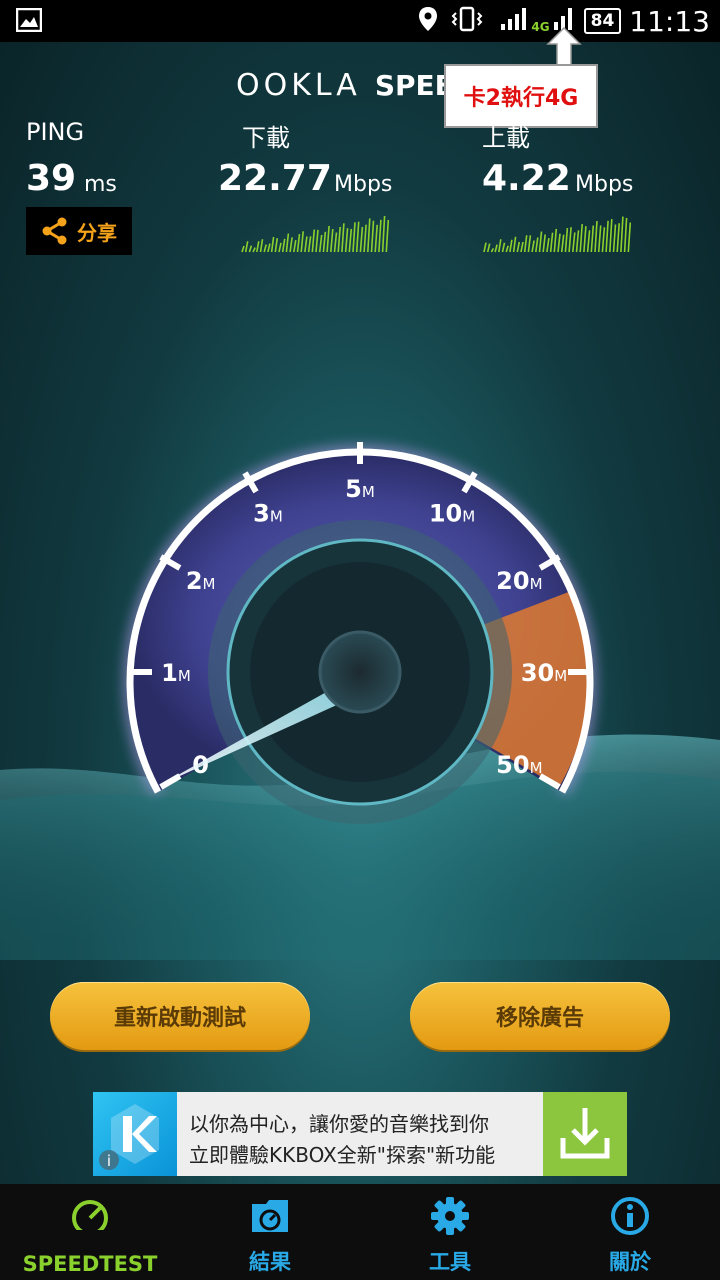  Describe the element at coordinates (360, 672) in the screenshot. I see `gauge-hub` at that location.